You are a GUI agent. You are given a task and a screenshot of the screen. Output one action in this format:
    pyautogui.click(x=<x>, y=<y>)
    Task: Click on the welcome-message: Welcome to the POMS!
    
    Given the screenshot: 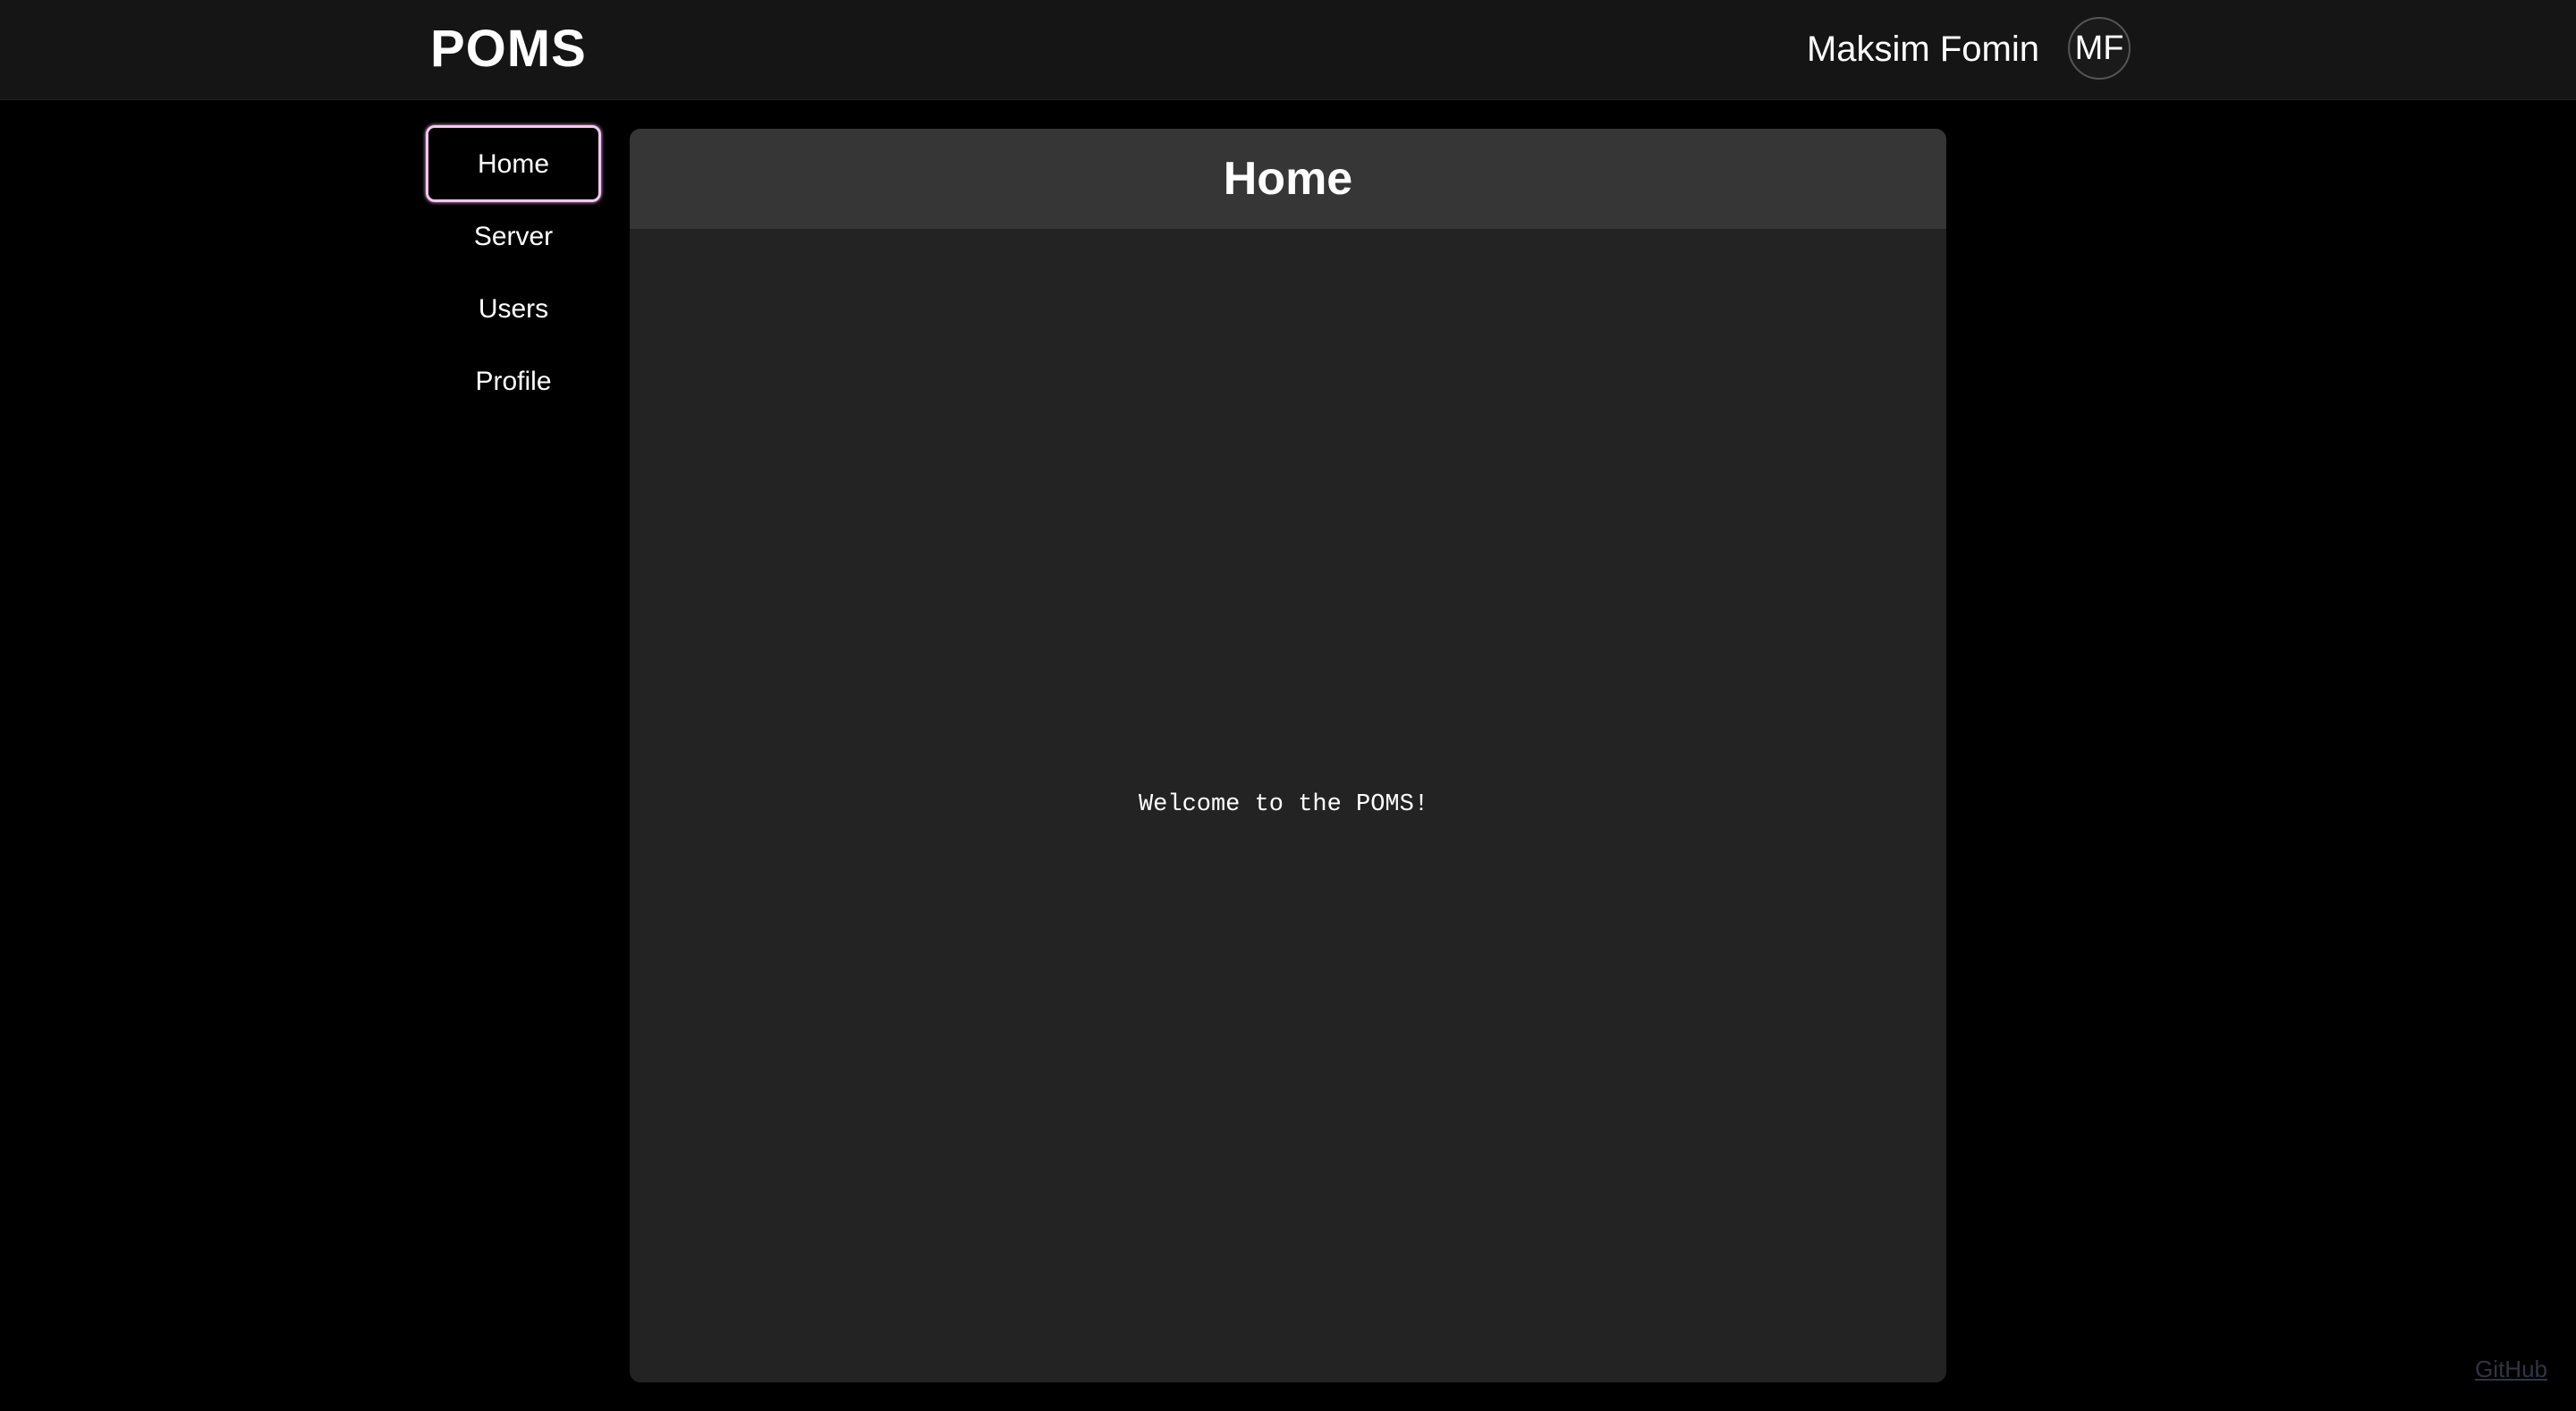 What is the action you would take?
    pyautogui.click(x=1283, y=804)
    